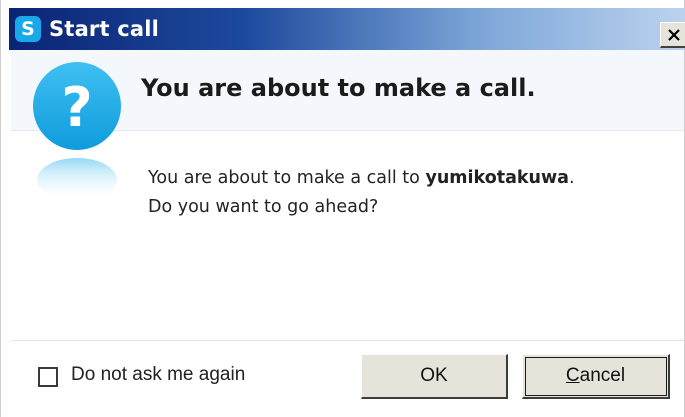  What do you see at coordinates (572, 375) in the screenshot?
I see `cancel-mnemonic: C` at bounding box center [572, 375].